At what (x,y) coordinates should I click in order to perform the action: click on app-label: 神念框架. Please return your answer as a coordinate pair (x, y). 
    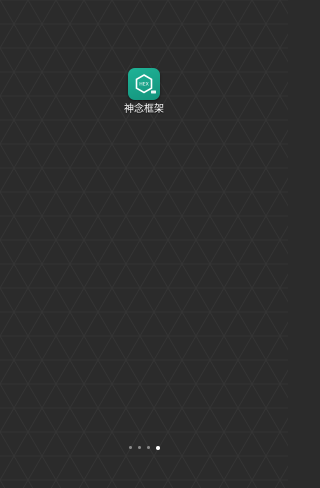
    Looking at the image, I should click on (144, 109).